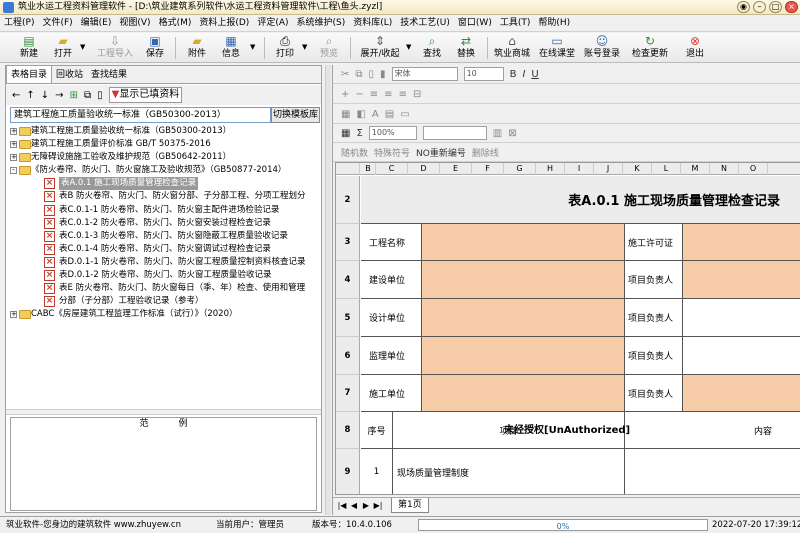 This screenshot has height=533, width=800. What do you see at coordinates (380, 48) in the screenshot?
I see `expand-collapse-button: ⇕ 展开/收起` at bounding box center [380, 48].